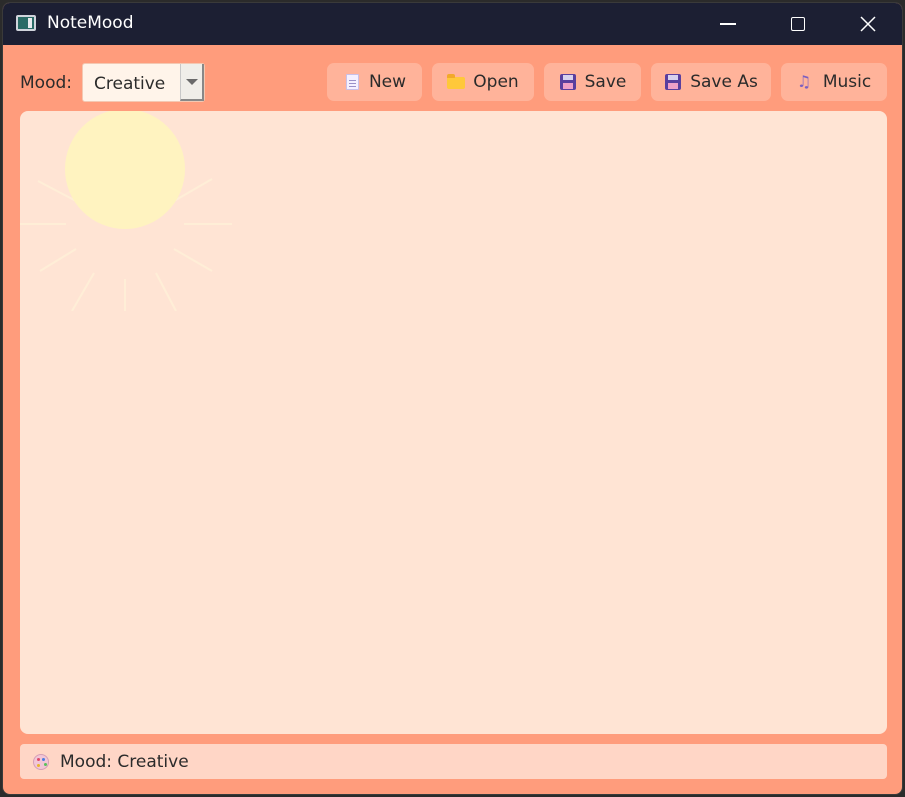 Image resolution: width=905 pixels, height=797 pixels. Describe the element at coordinates (804, 81) in the screenshot. I see `music-note-icon: ♫` at that location.